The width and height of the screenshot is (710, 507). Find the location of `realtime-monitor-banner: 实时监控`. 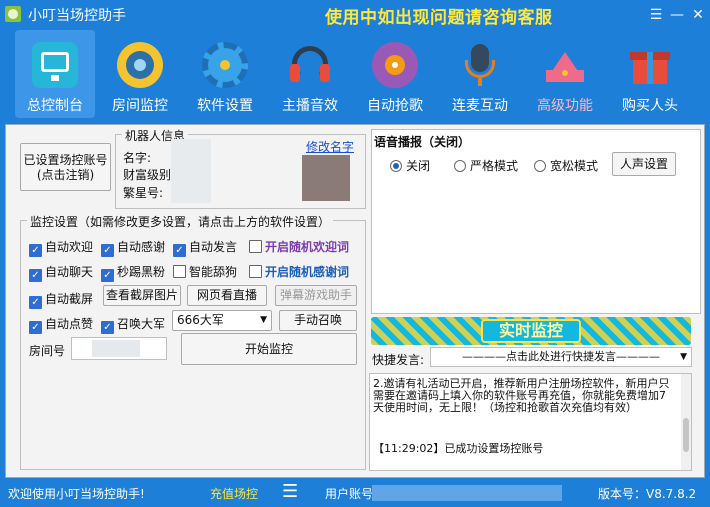

realtime-monitor-banner: 实时监控 is located at coordinates (531, 331).